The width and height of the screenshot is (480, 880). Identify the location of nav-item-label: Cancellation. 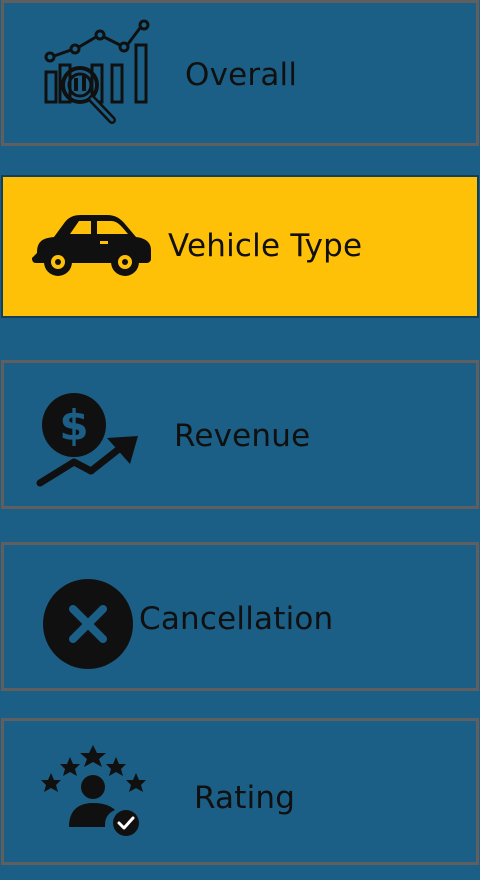
(236, 619).